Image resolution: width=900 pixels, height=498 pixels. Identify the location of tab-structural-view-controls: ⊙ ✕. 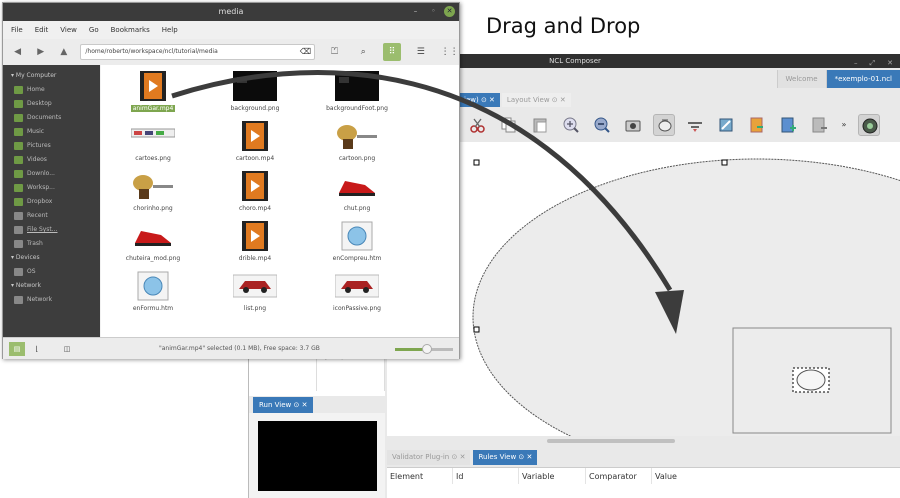
(488, 100).